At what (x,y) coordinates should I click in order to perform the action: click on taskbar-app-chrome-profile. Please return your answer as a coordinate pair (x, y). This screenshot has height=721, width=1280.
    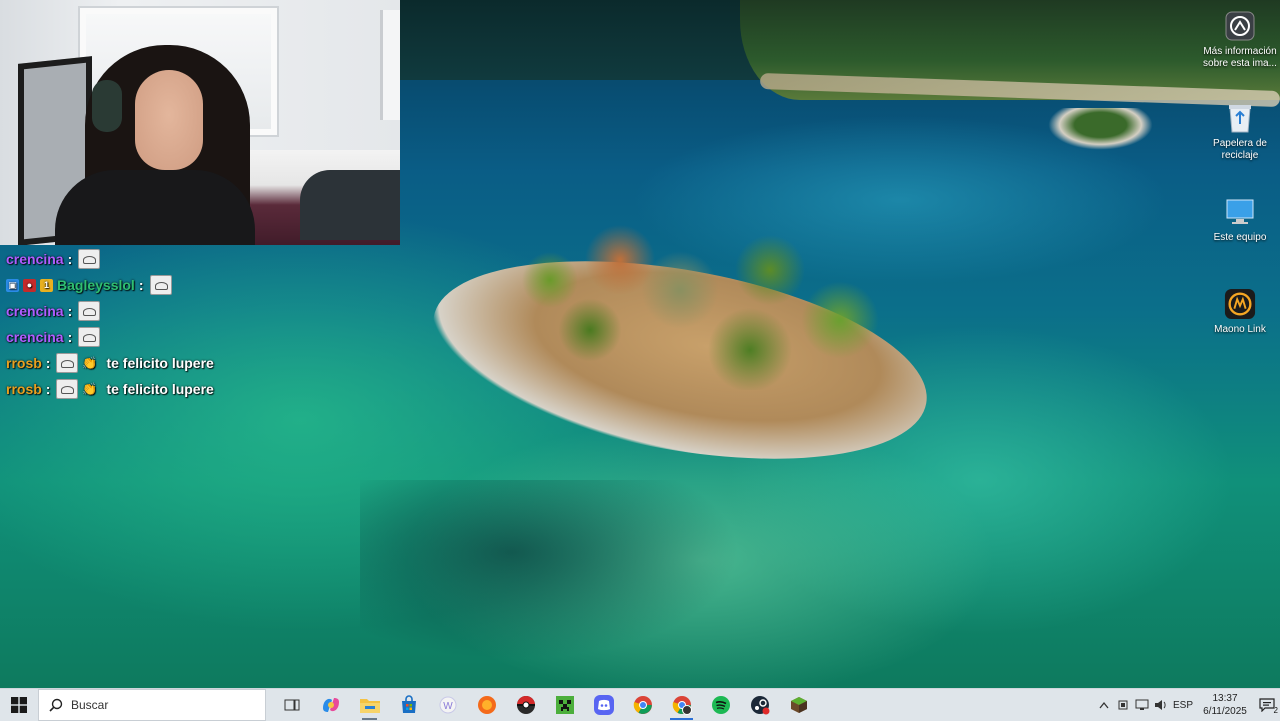
    Looking at the image, I should click on (681, 705).